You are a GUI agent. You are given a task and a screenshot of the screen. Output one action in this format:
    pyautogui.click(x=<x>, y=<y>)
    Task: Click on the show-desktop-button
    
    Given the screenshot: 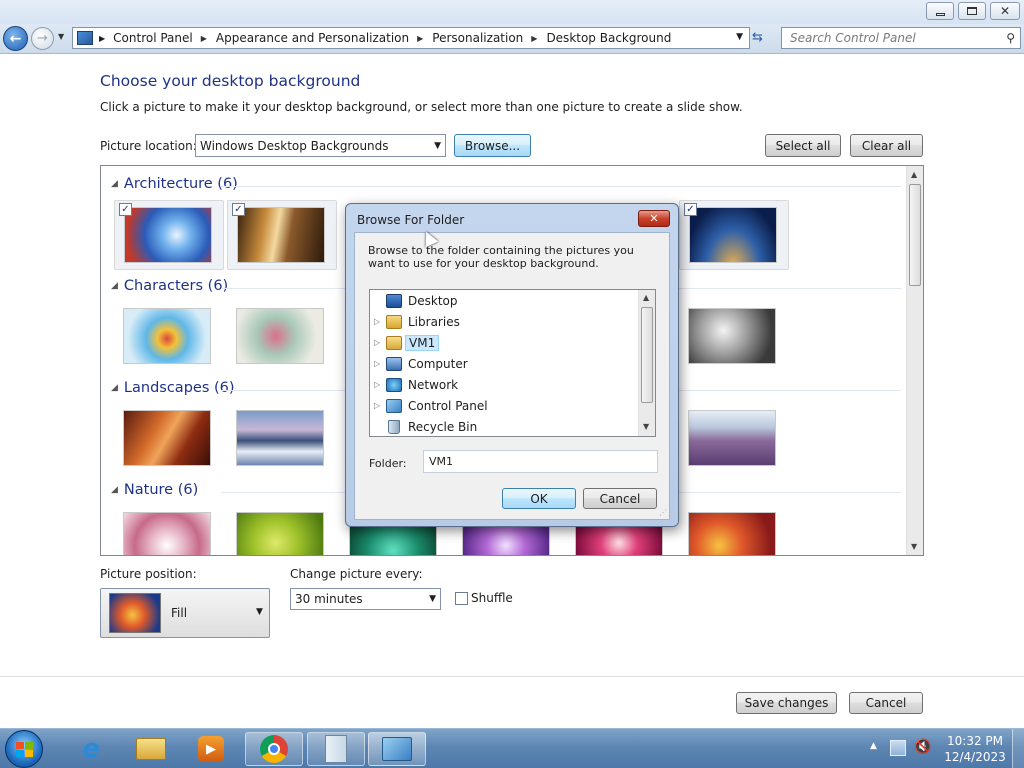 What is the action you would take?
    pyautogui.click(x=1018, y=748)
    